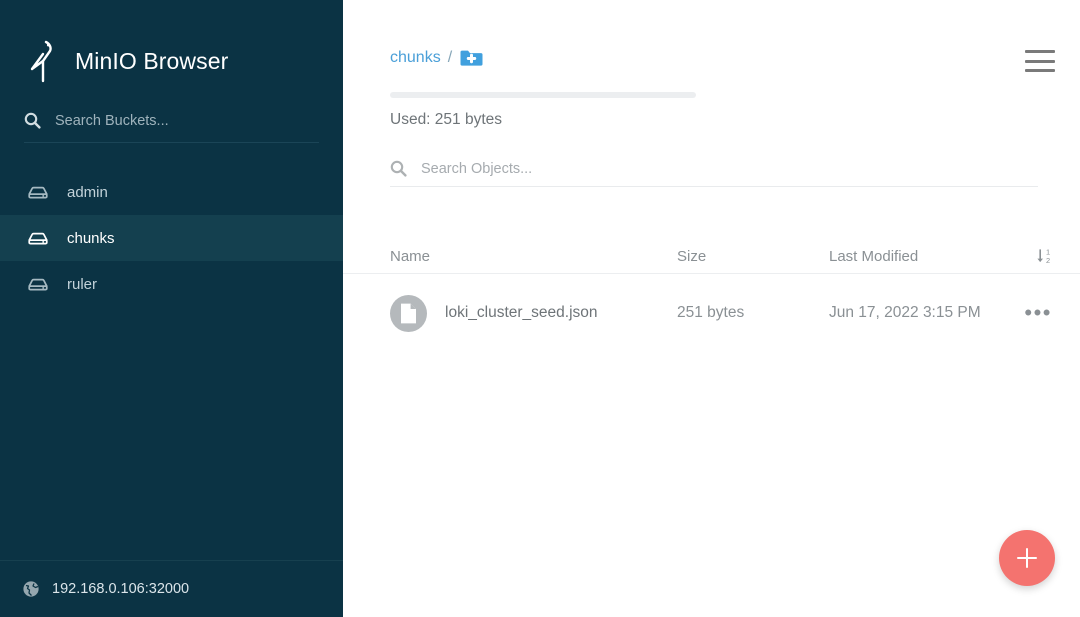  I want to click on breadcrumb-bucket-link: chunks, so click(415, 58).